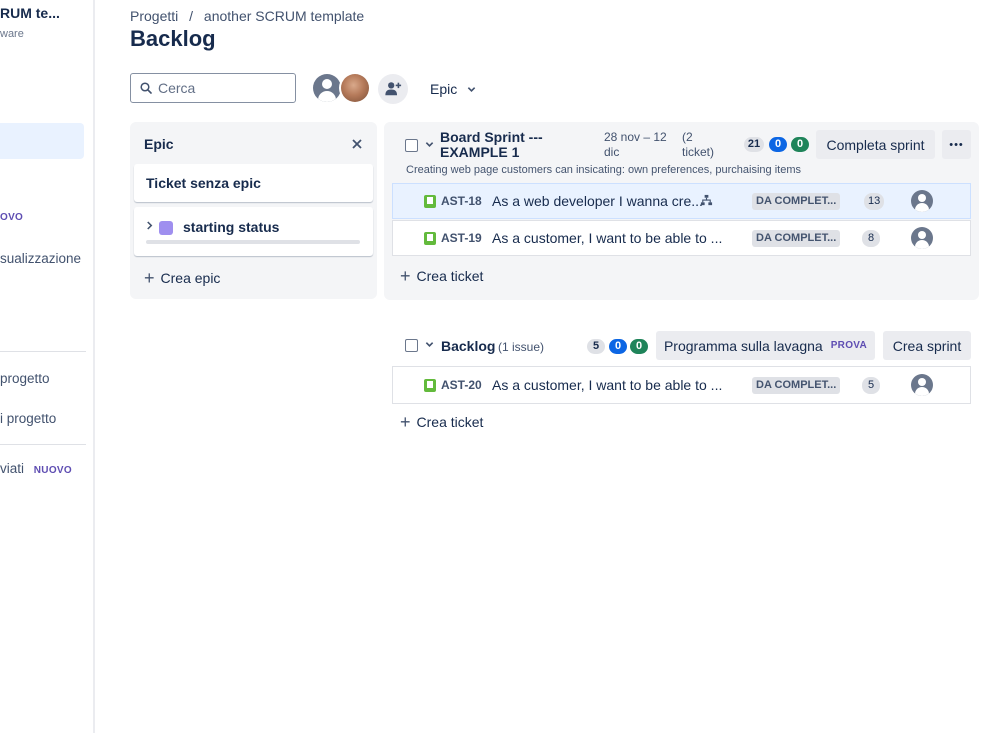 The image size is (998, 733). What do you see at coordinates (706, 200) in the screenshot?
I see `child-issues-icon` at bounding box center [706, 200].